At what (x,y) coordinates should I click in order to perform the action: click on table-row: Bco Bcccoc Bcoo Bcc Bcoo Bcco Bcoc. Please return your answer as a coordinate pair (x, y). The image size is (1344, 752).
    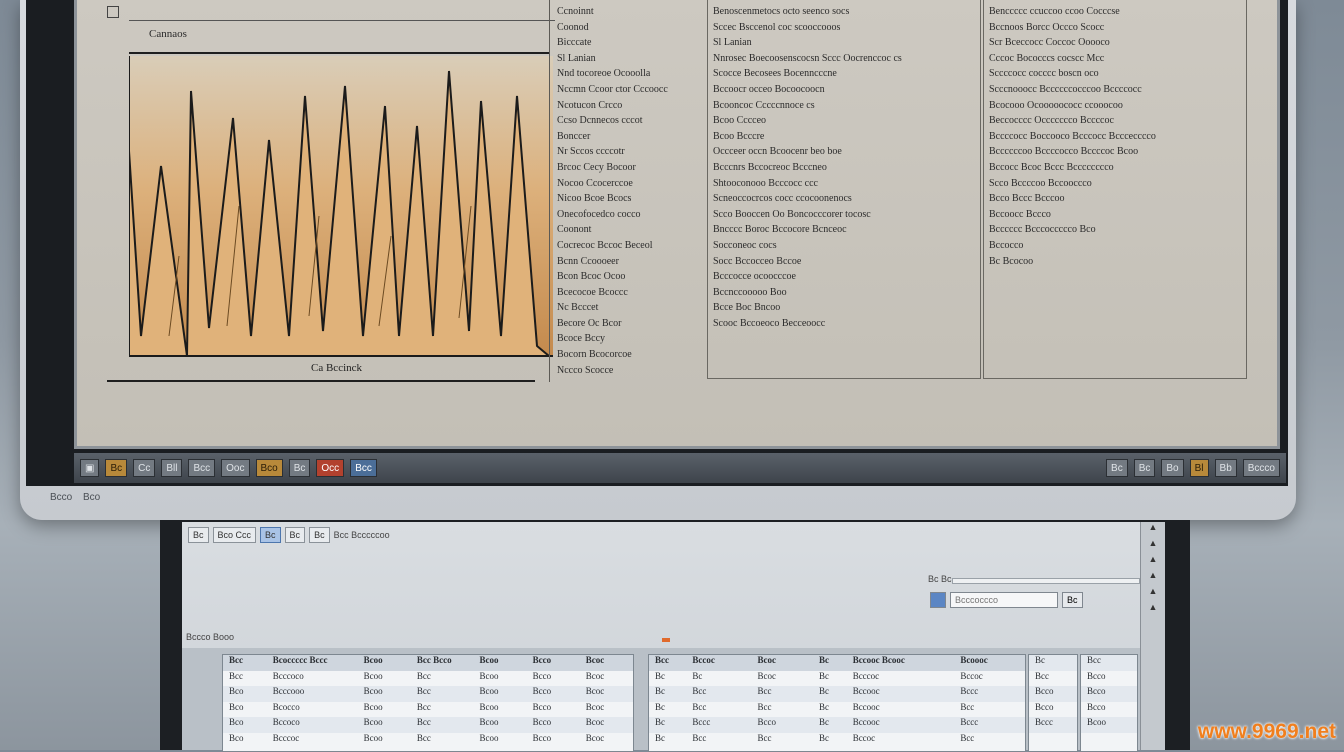
    Looking at the image, I should click on (428, 741).